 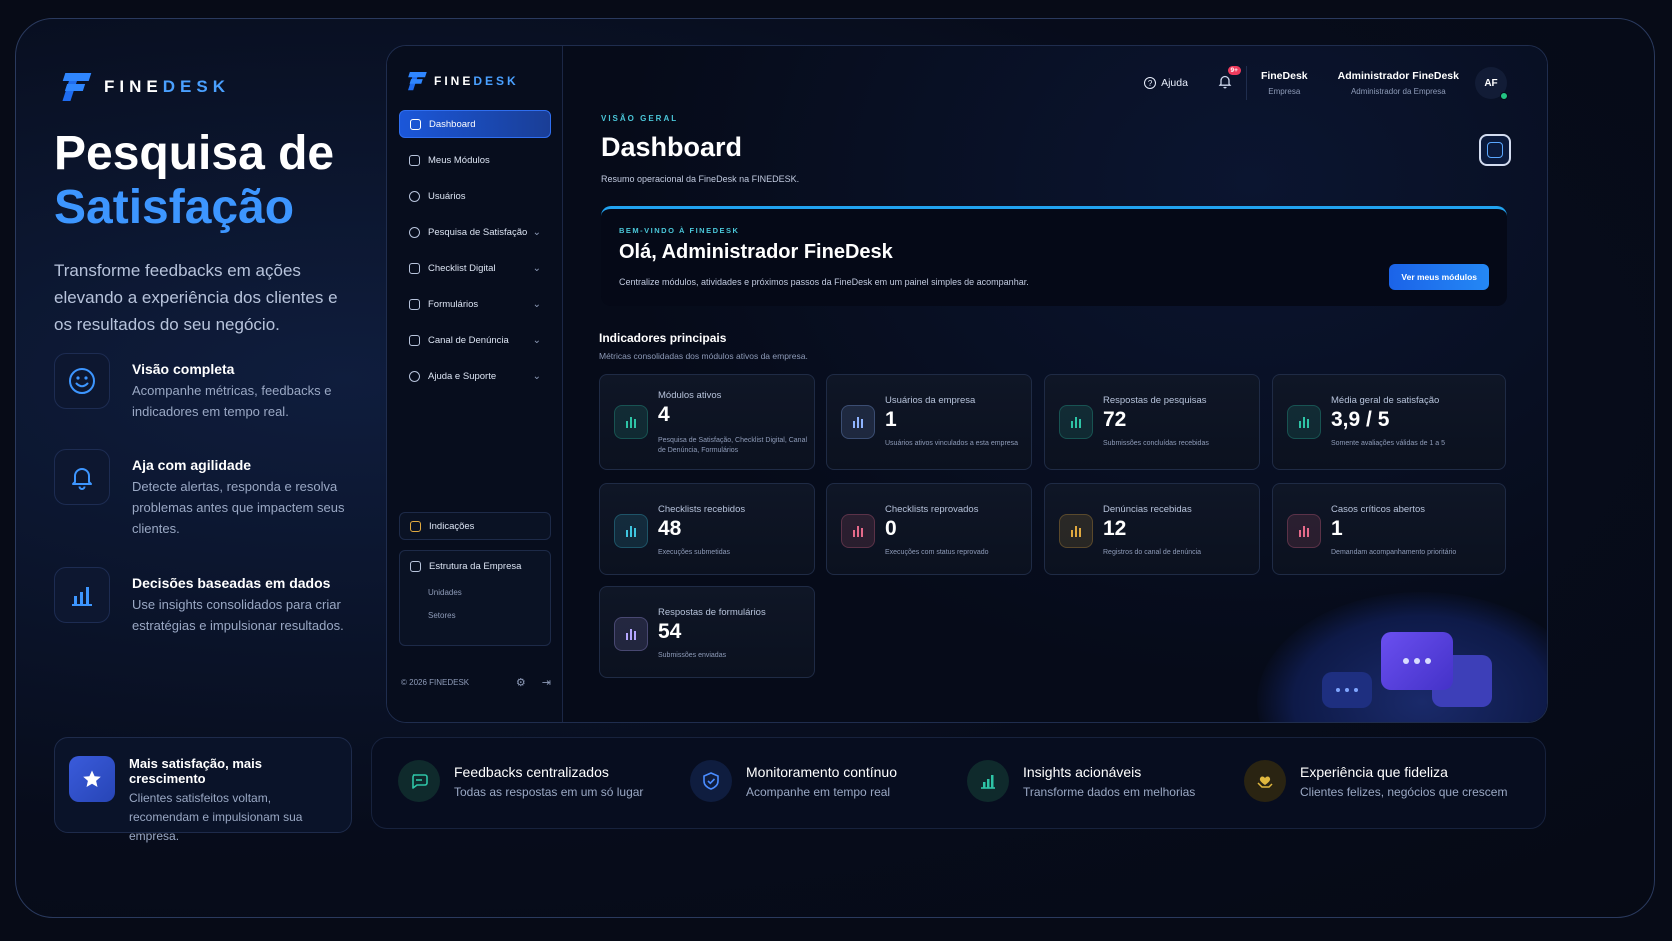 What do you see at coordinates (484, 592) in the screenshot?
I see `structure-link-unidades: Unidades` at bounding box center [484, 592].